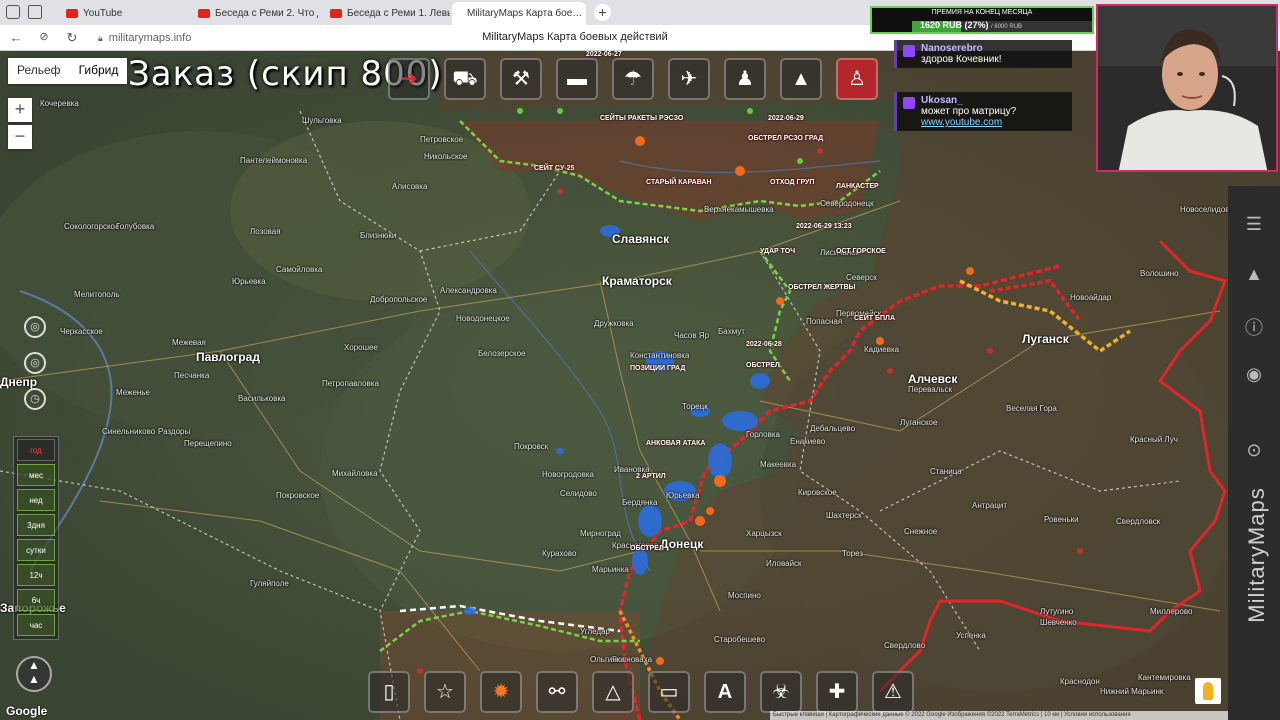 This screenshot has width=1280, height=720. What do you see at coordinates (857, 79) in the screenshot?
I see `person-layer-button: ♙` at bounding box center [857, 79].